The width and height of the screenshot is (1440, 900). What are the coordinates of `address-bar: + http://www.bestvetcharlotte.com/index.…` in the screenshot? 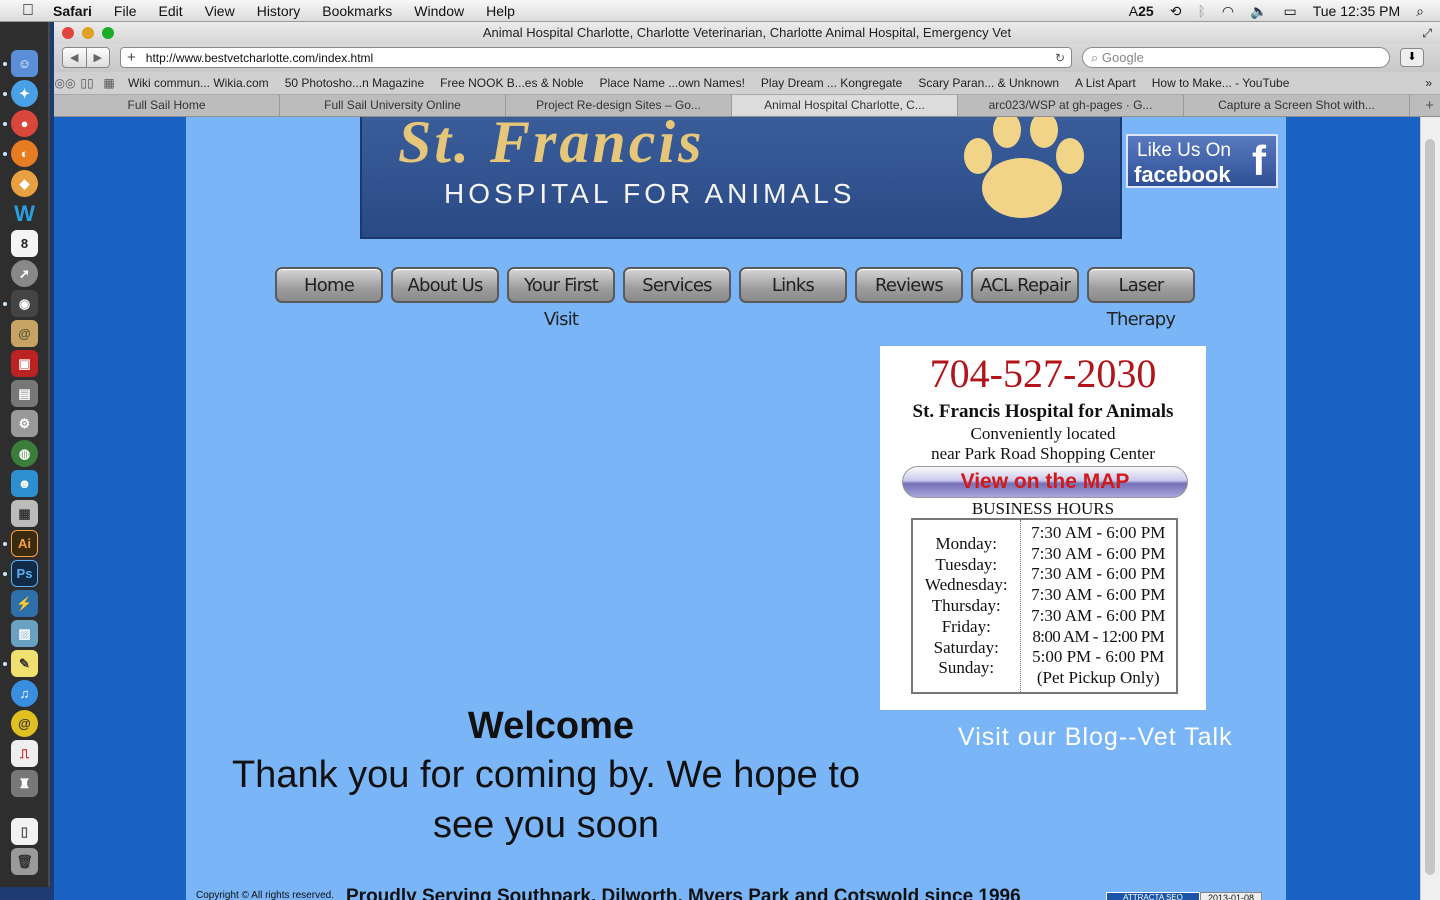 It's located at (596, 57).